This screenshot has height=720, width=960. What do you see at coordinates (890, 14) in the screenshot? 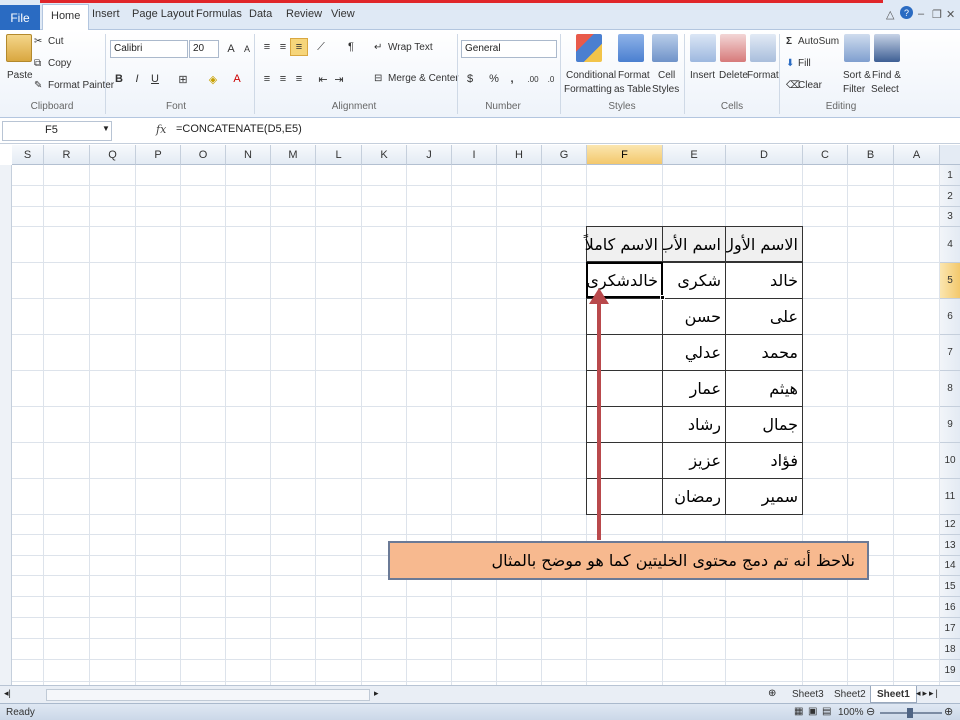
I see `collapse-ribbon-icon: △` at bounding box center [890, 14].